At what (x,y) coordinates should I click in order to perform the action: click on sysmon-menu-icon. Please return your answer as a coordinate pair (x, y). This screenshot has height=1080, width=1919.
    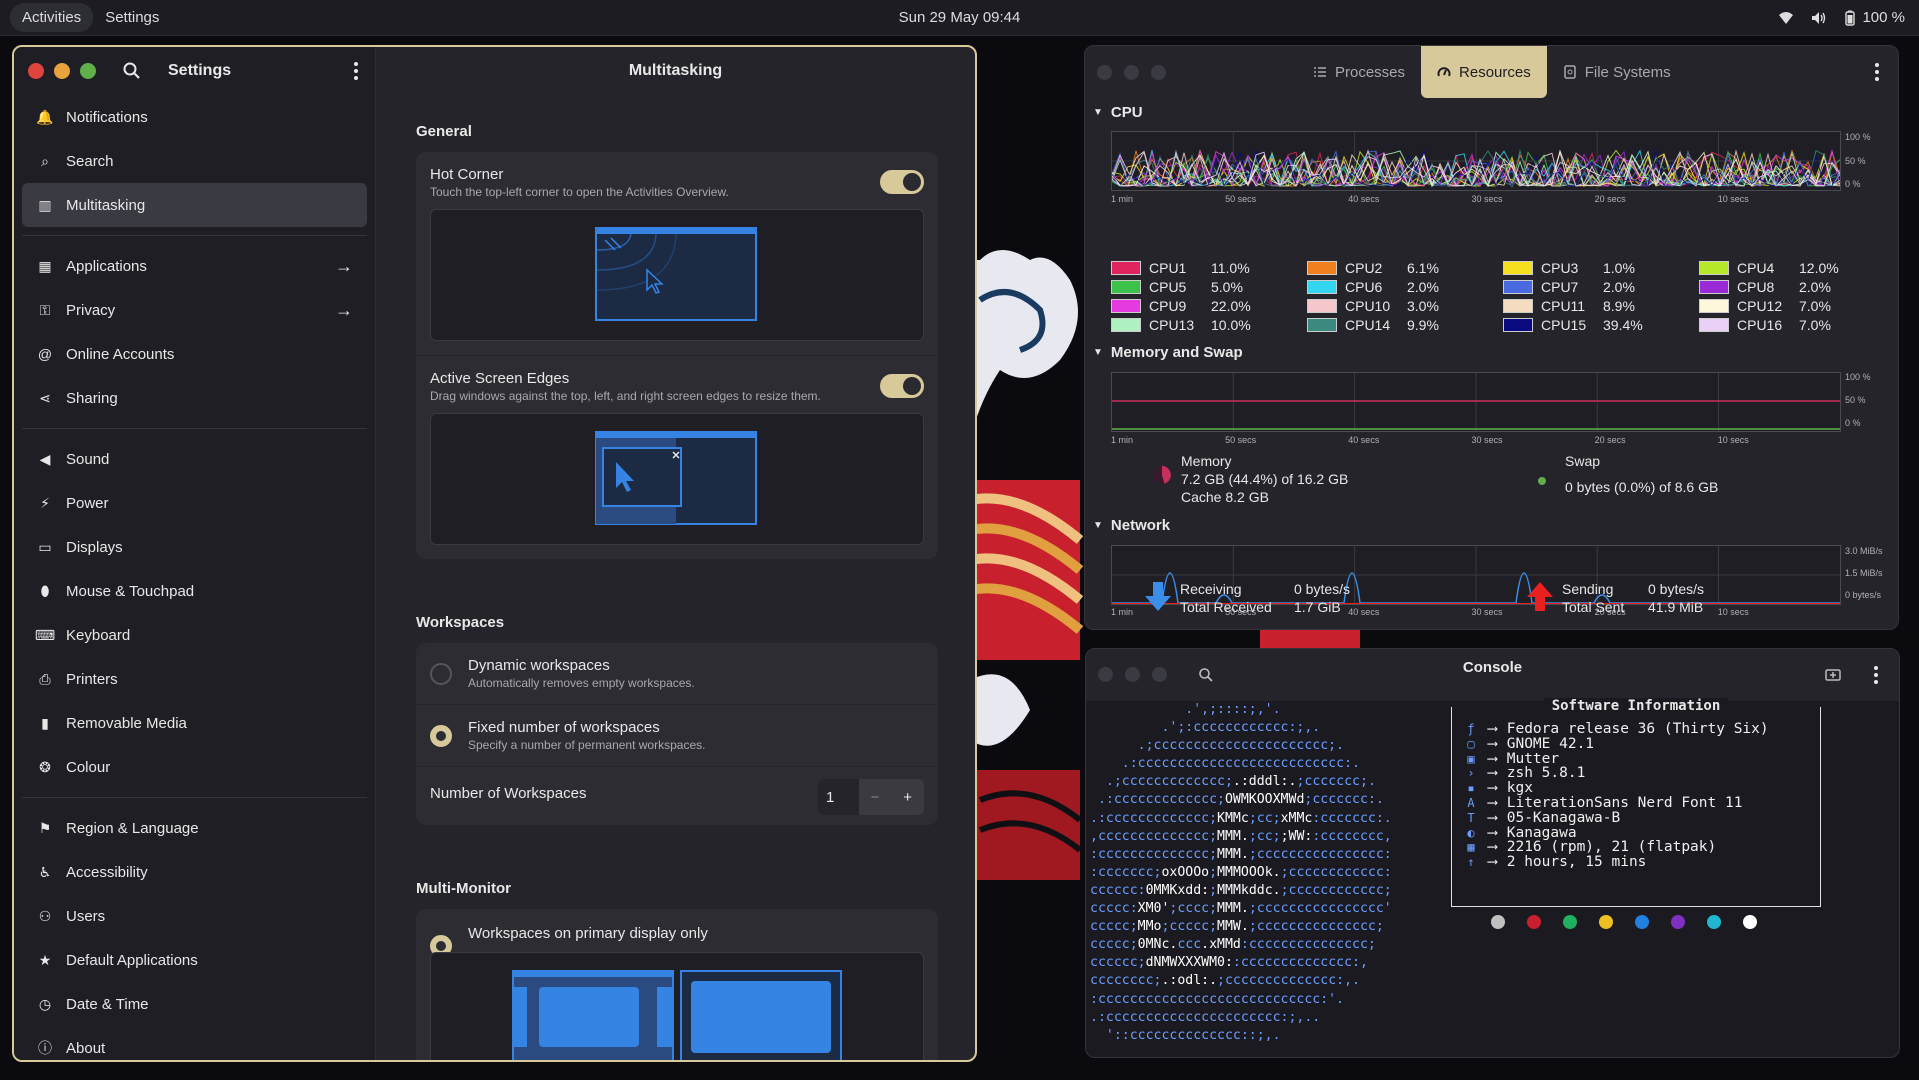
    Looking at the image, I should click on (1877, 72).